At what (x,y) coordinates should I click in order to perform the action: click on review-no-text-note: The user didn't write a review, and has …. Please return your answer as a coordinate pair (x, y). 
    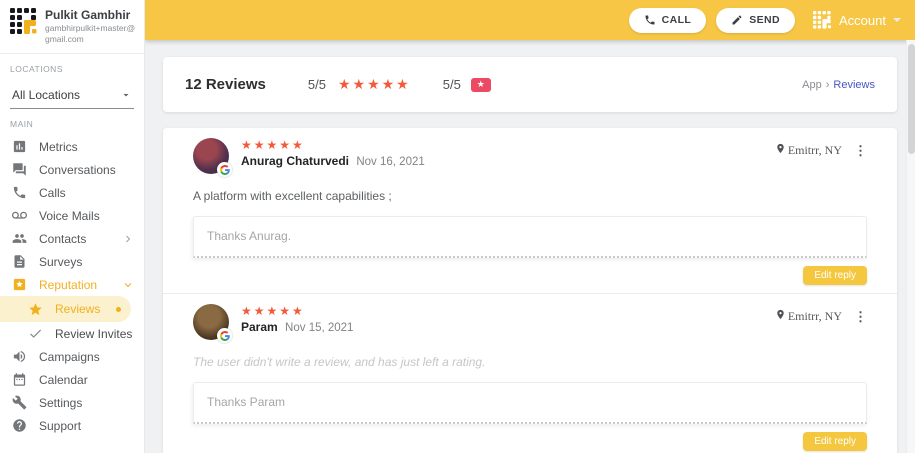
    Looking at the image, I should click on (339, 362).